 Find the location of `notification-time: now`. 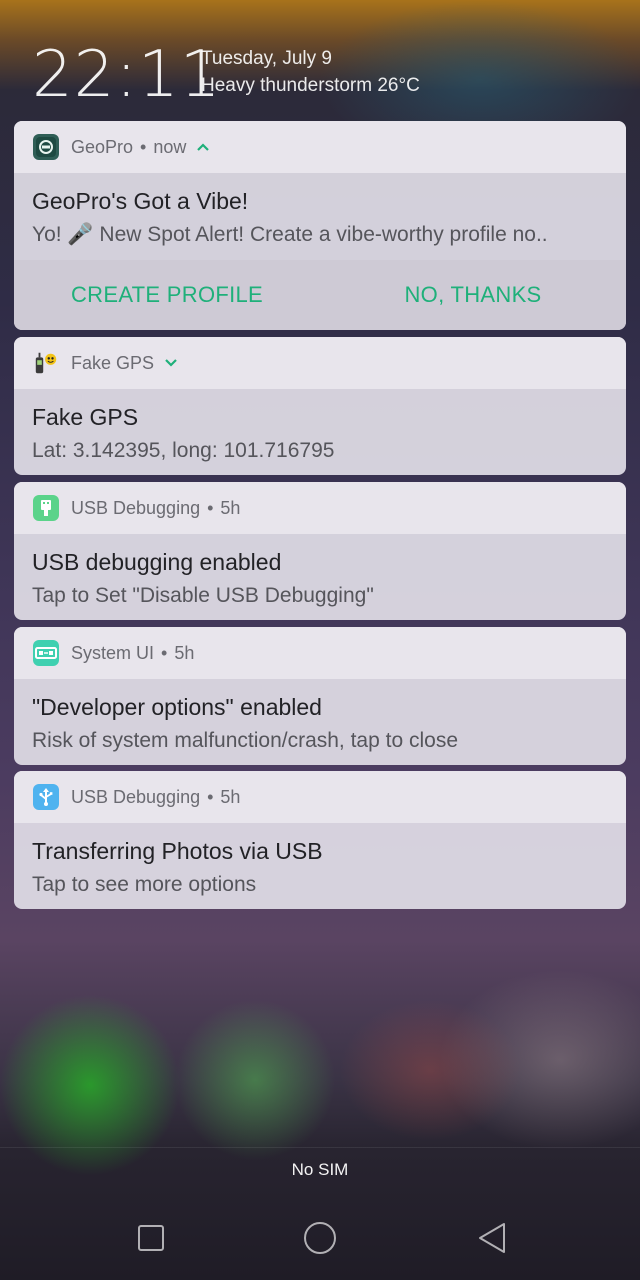

notification-time: now is located at coordinates (170, 146).